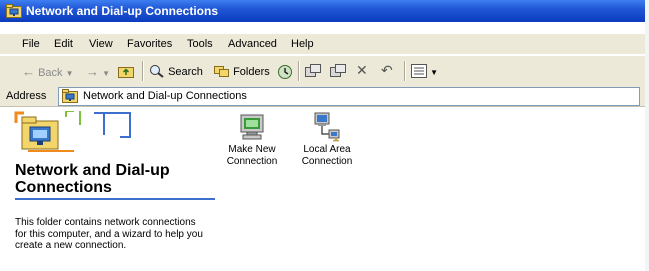 The width and height of the screenshot is (649, 271). I want to click on address-label: Address, so click(26, 96).